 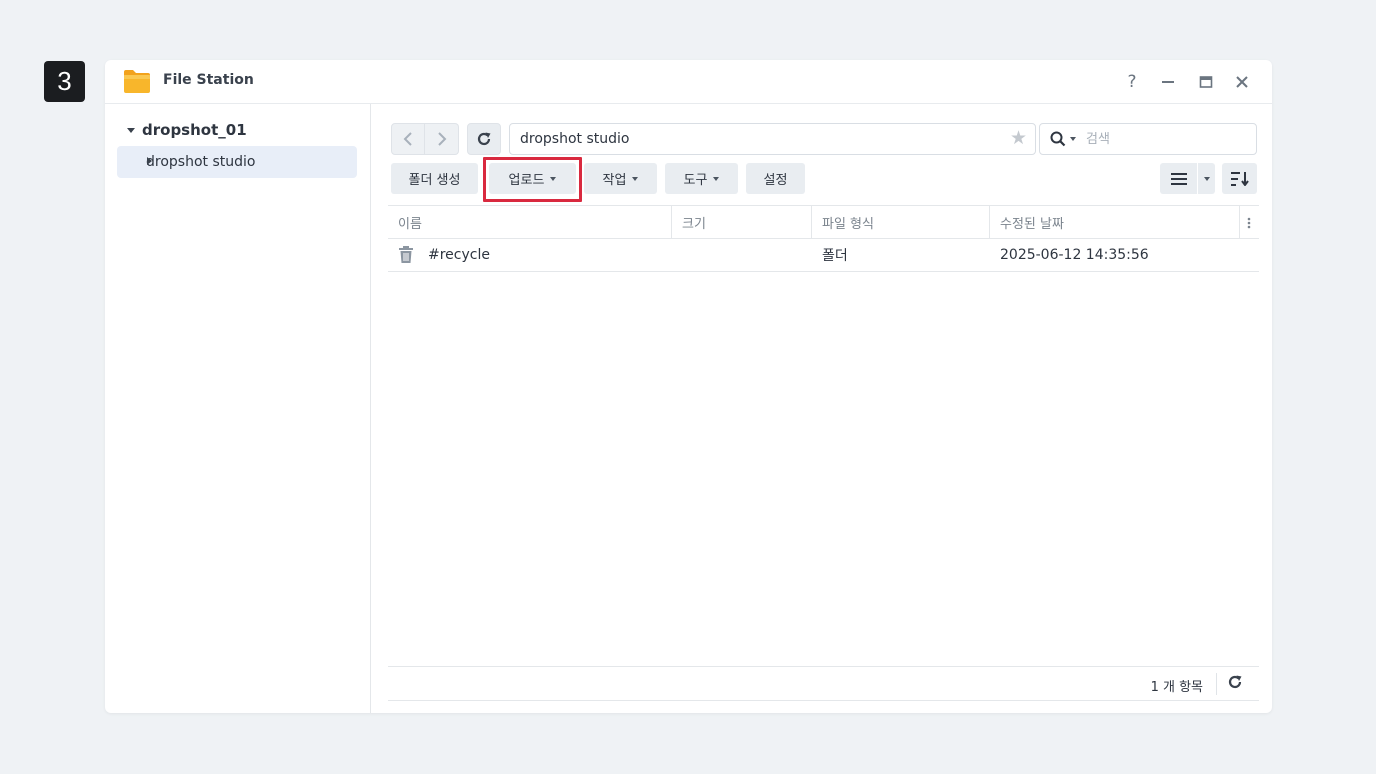 I want to click on sidebar-item-dropshot-studio: dropshot studio, so click(x=237, y=162).